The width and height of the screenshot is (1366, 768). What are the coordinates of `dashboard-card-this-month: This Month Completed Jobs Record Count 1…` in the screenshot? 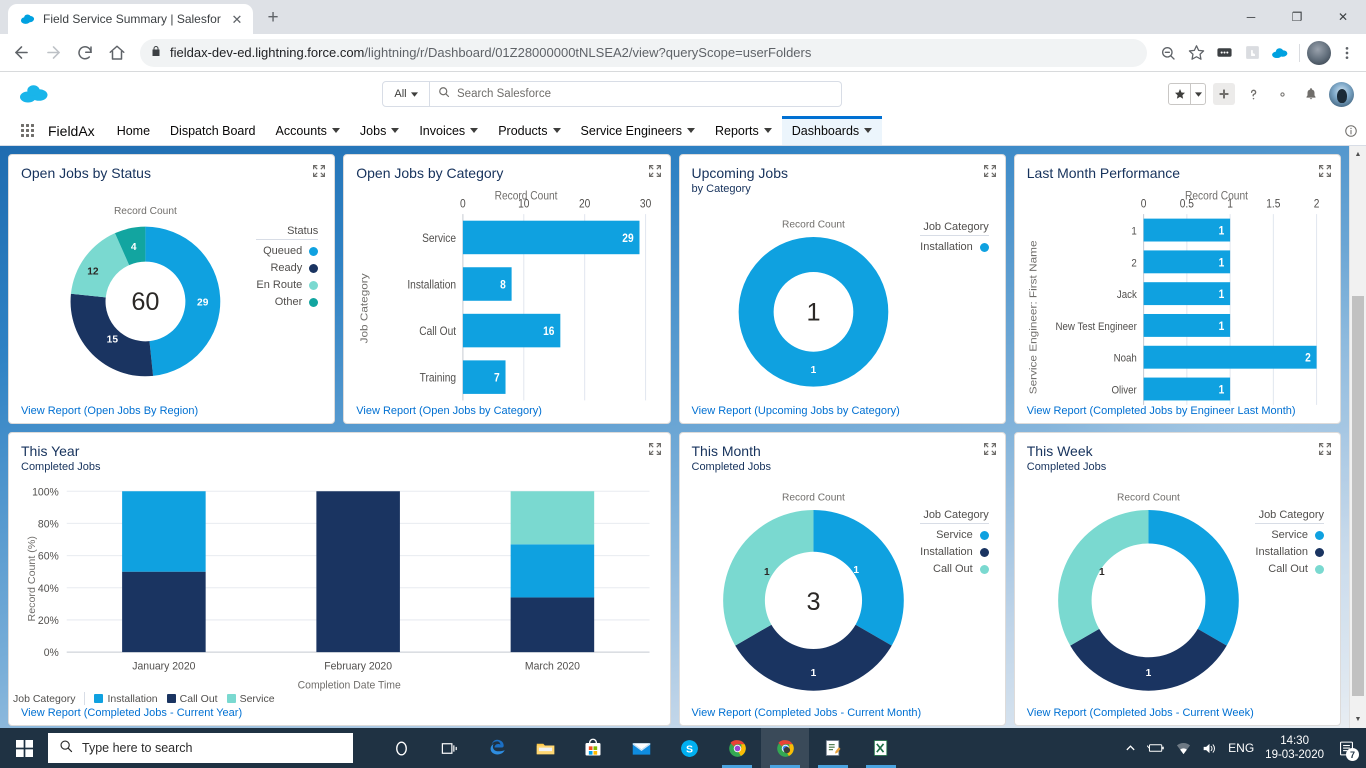 It's located at (842, 579).